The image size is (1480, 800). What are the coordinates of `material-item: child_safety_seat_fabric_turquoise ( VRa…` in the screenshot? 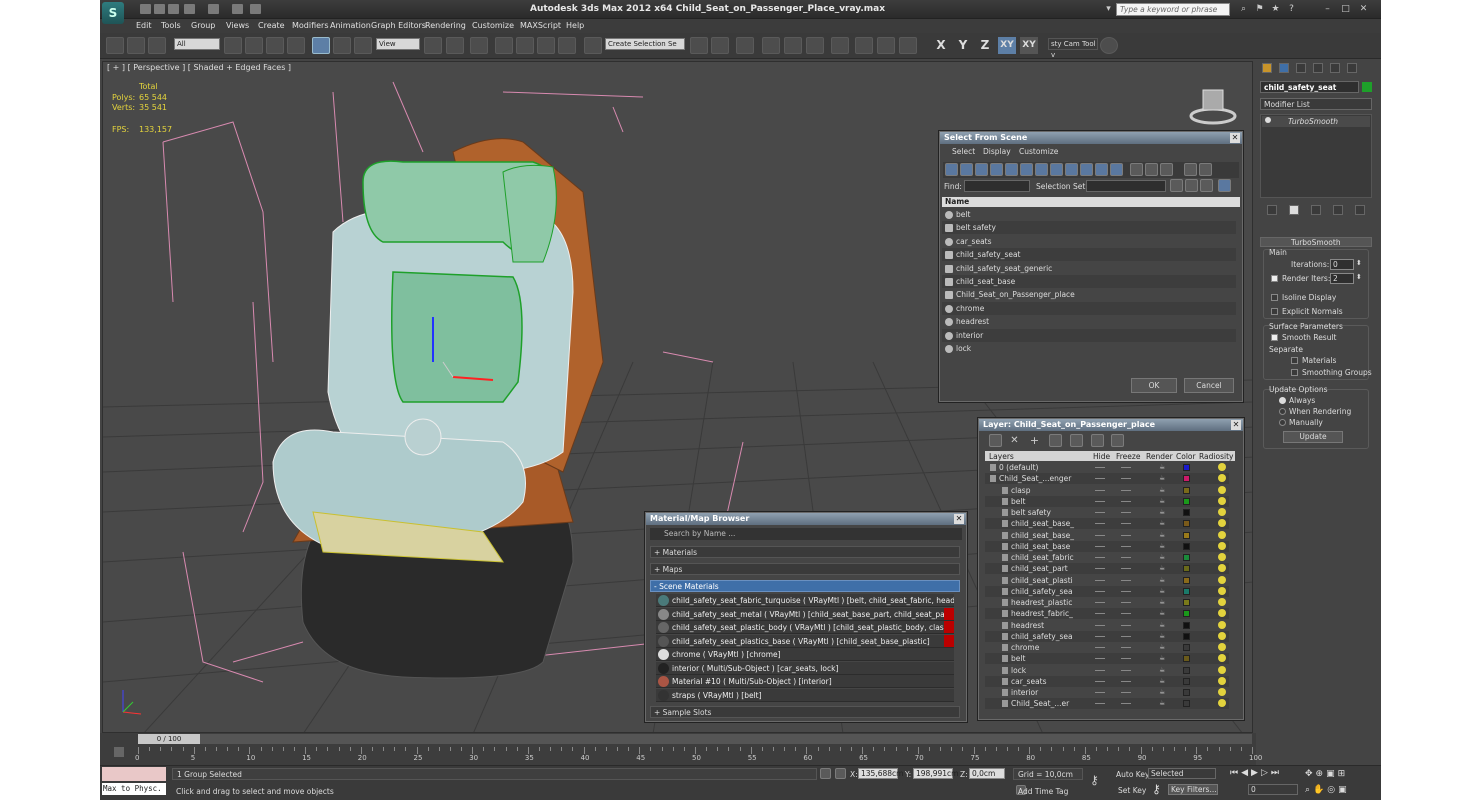 It's located at (805, 600).